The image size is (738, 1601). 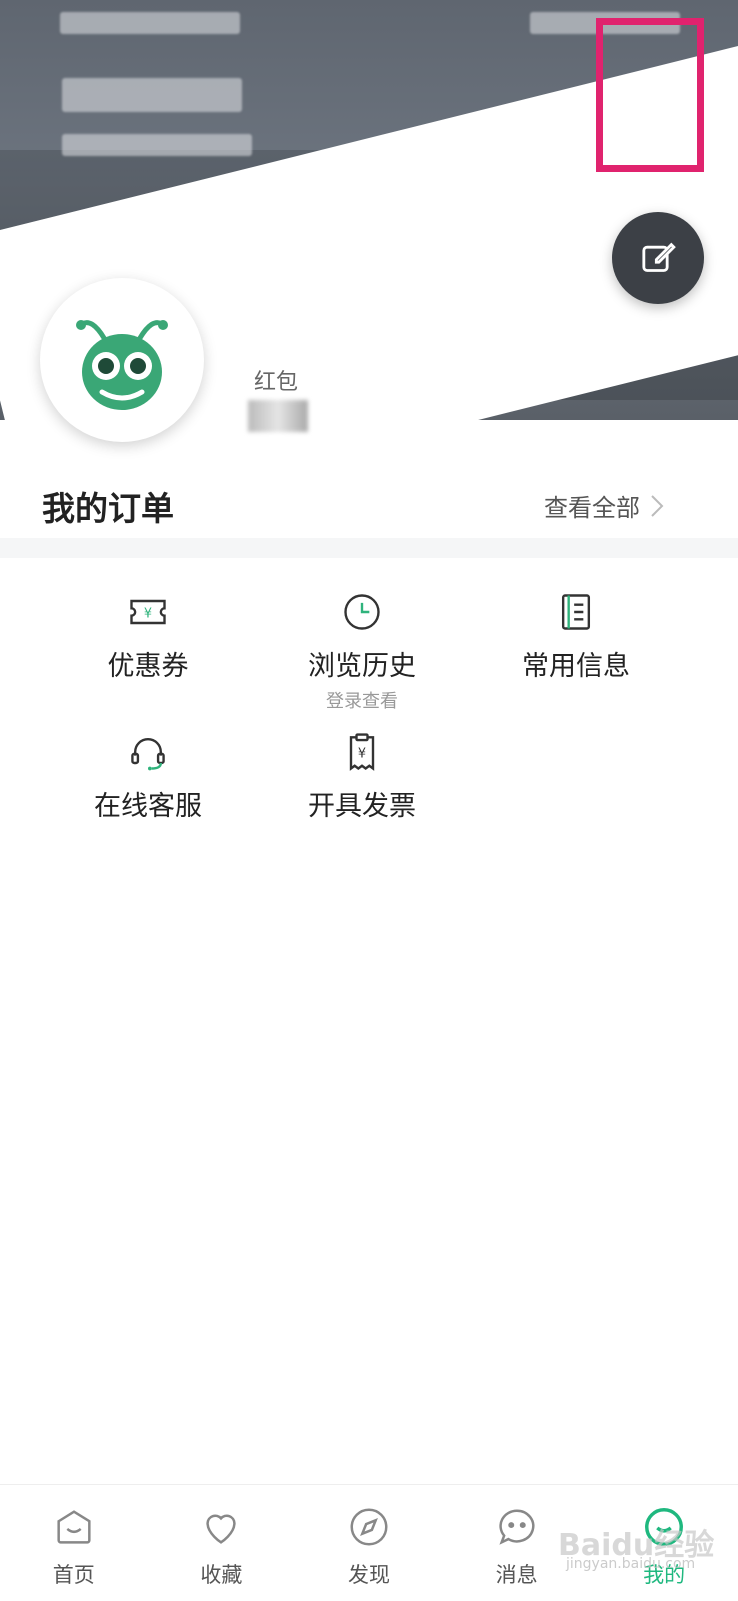 I want to click on service-label: 优惠券, so click(x=148, y=666).